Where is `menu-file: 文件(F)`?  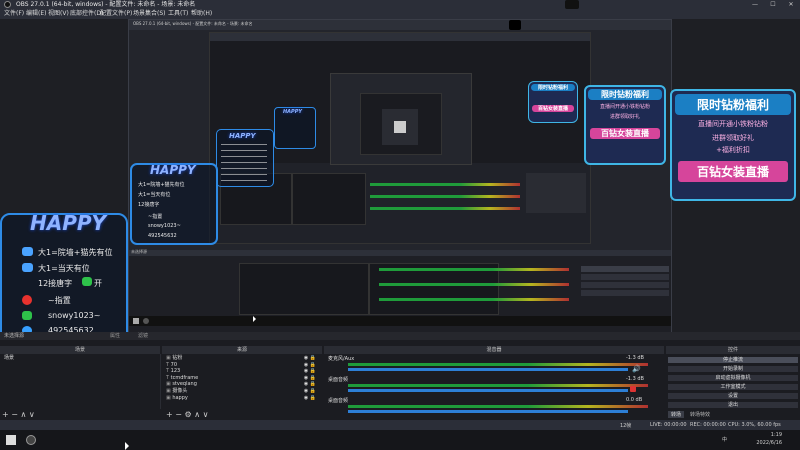 menu-file: 文件(F) is located at coordinates (14, 14).